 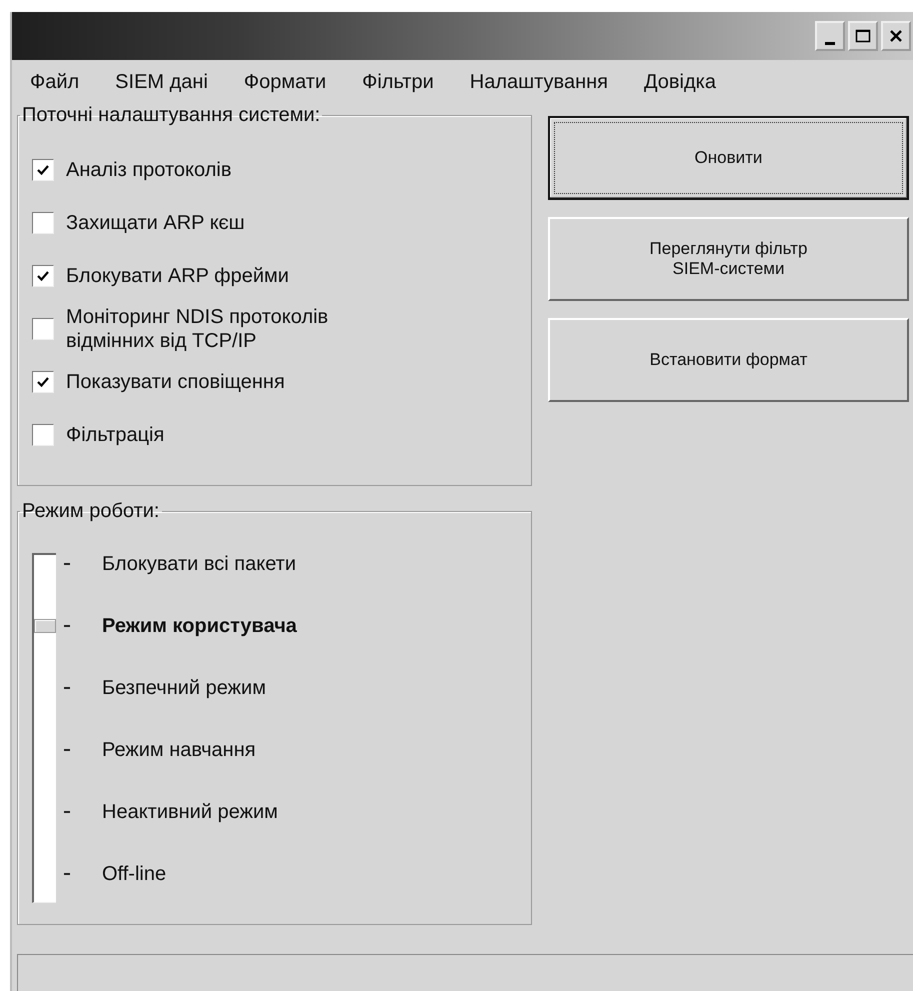 What do you see at coordinates (149, 170) in the screenshot?
I see `checkbox-label: Аналіз протоколів` at bounding box center [149, 170].